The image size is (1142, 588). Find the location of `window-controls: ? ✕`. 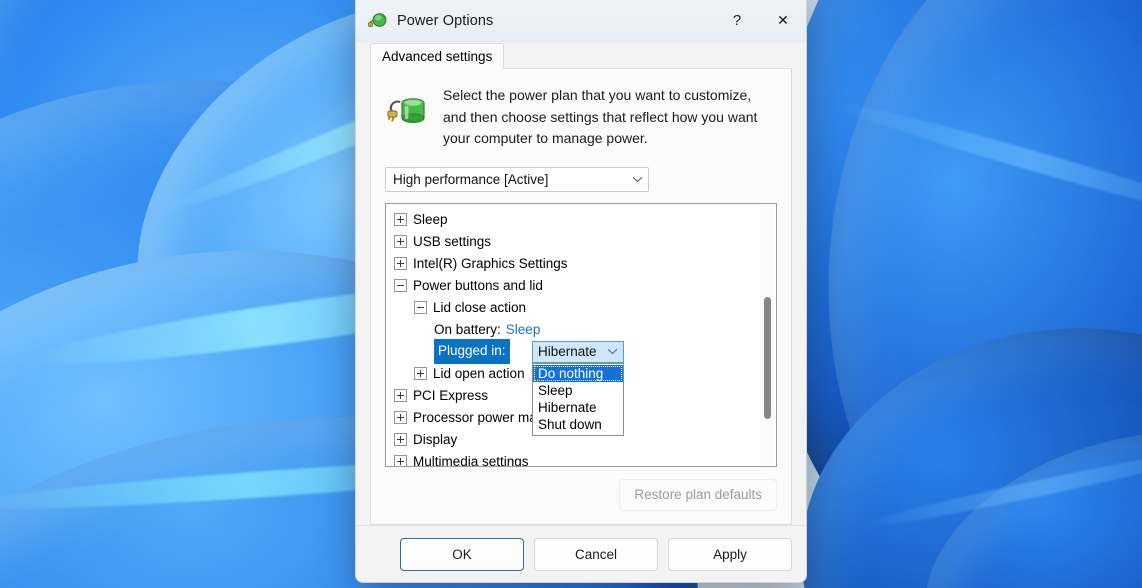

window-controls: ? ✕ is located at coordinates (760, 20).